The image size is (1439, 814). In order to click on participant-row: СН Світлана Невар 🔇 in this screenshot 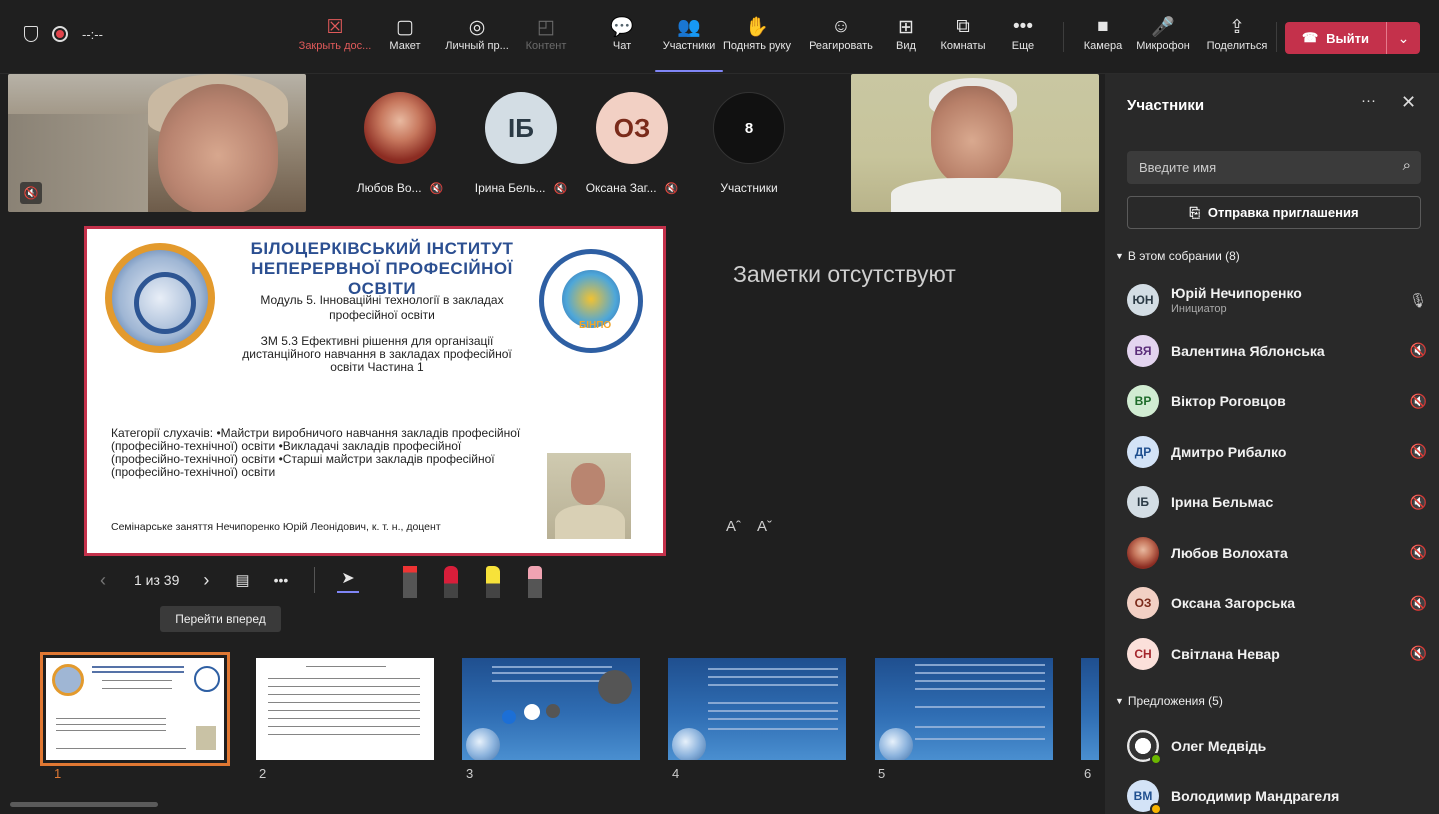, I will do `click(1277, 654)`.